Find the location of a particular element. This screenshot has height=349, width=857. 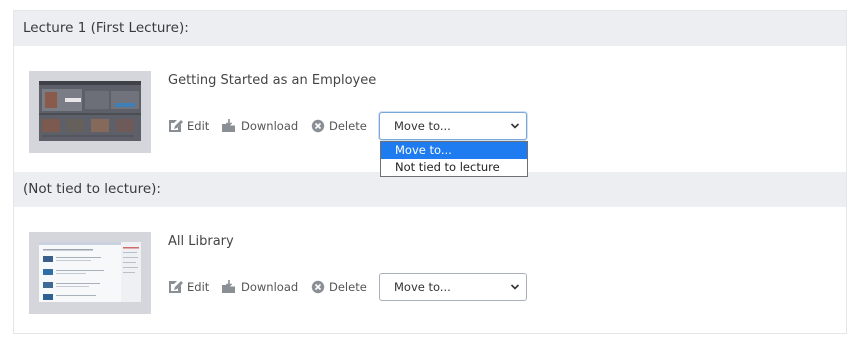

library-thumbnail is located at coordinates (90, 273).